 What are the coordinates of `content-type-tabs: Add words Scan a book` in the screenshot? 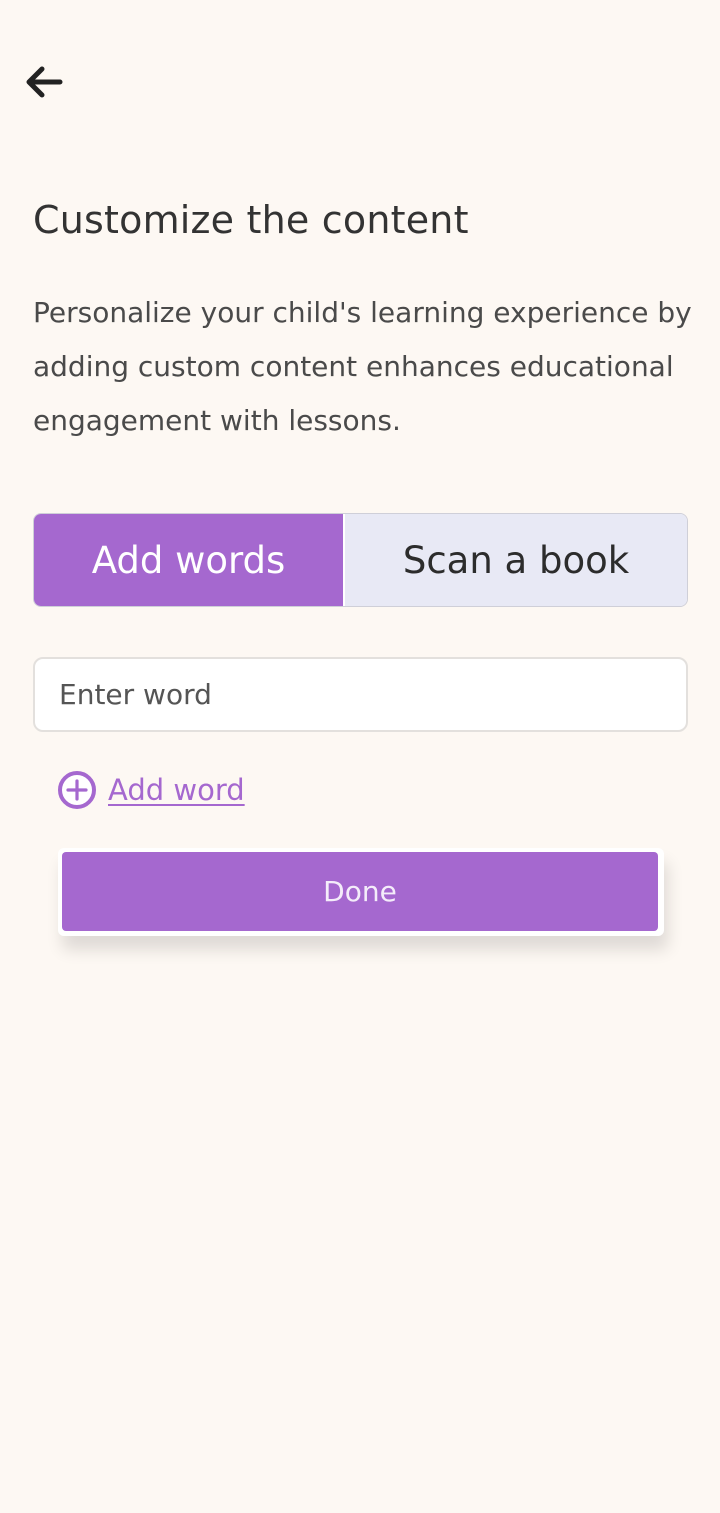 It's located at (360, 560).